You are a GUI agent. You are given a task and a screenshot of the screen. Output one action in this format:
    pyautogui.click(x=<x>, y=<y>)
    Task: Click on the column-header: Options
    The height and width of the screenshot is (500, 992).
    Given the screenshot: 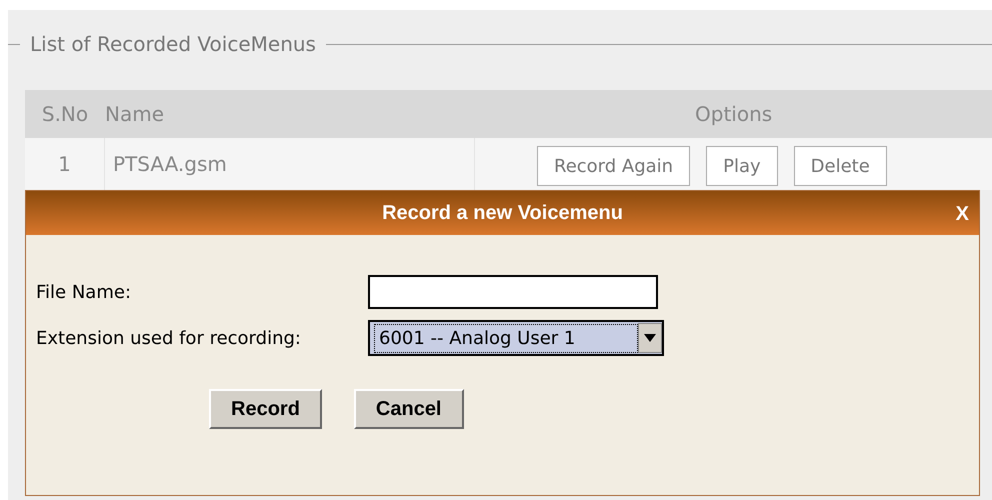 What is the action you would take?
    pyautogui.click(x=733, y=114)
    